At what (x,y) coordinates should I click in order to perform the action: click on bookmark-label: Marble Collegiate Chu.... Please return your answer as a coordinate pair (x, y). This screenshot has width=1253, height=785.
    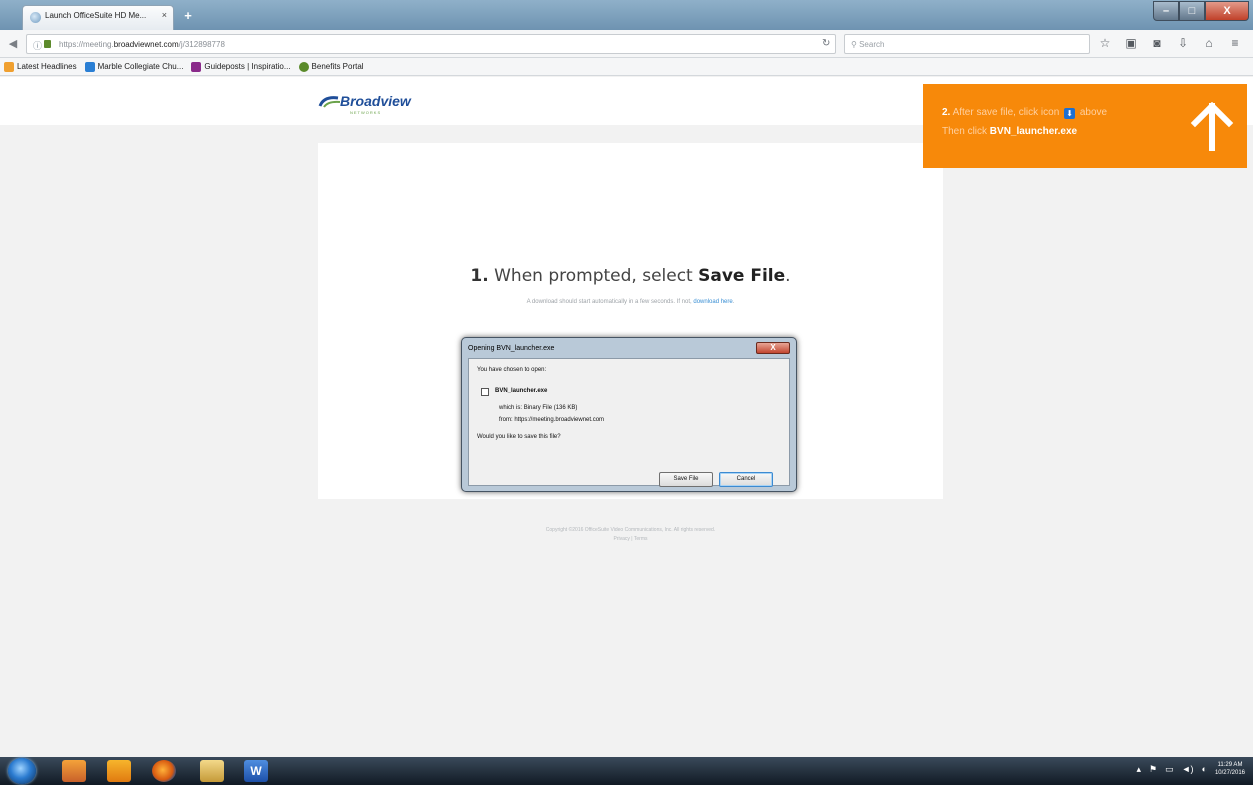
    Looking at the image, I should click on (140, 66).